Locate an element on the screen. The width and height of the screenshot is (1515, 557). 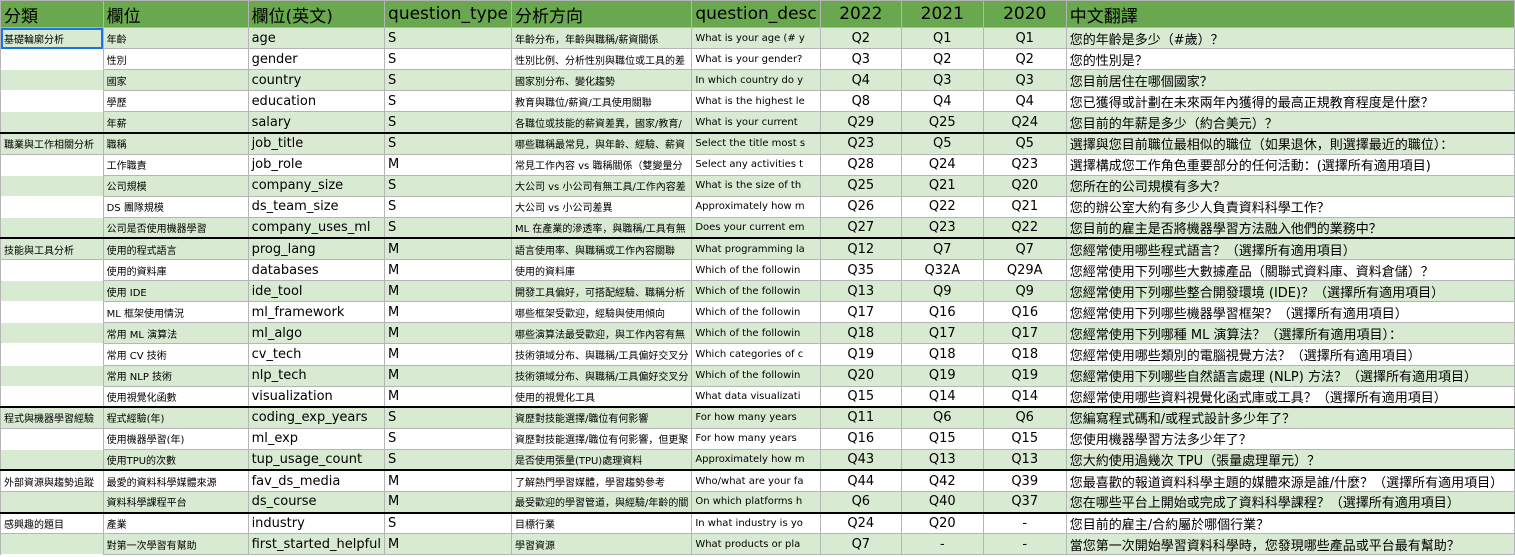
translation-cell: 您經常使用下列哪些大數據產品（關聯式資料庫、資料倉儲）？ is located at coordinates (1290, 270).